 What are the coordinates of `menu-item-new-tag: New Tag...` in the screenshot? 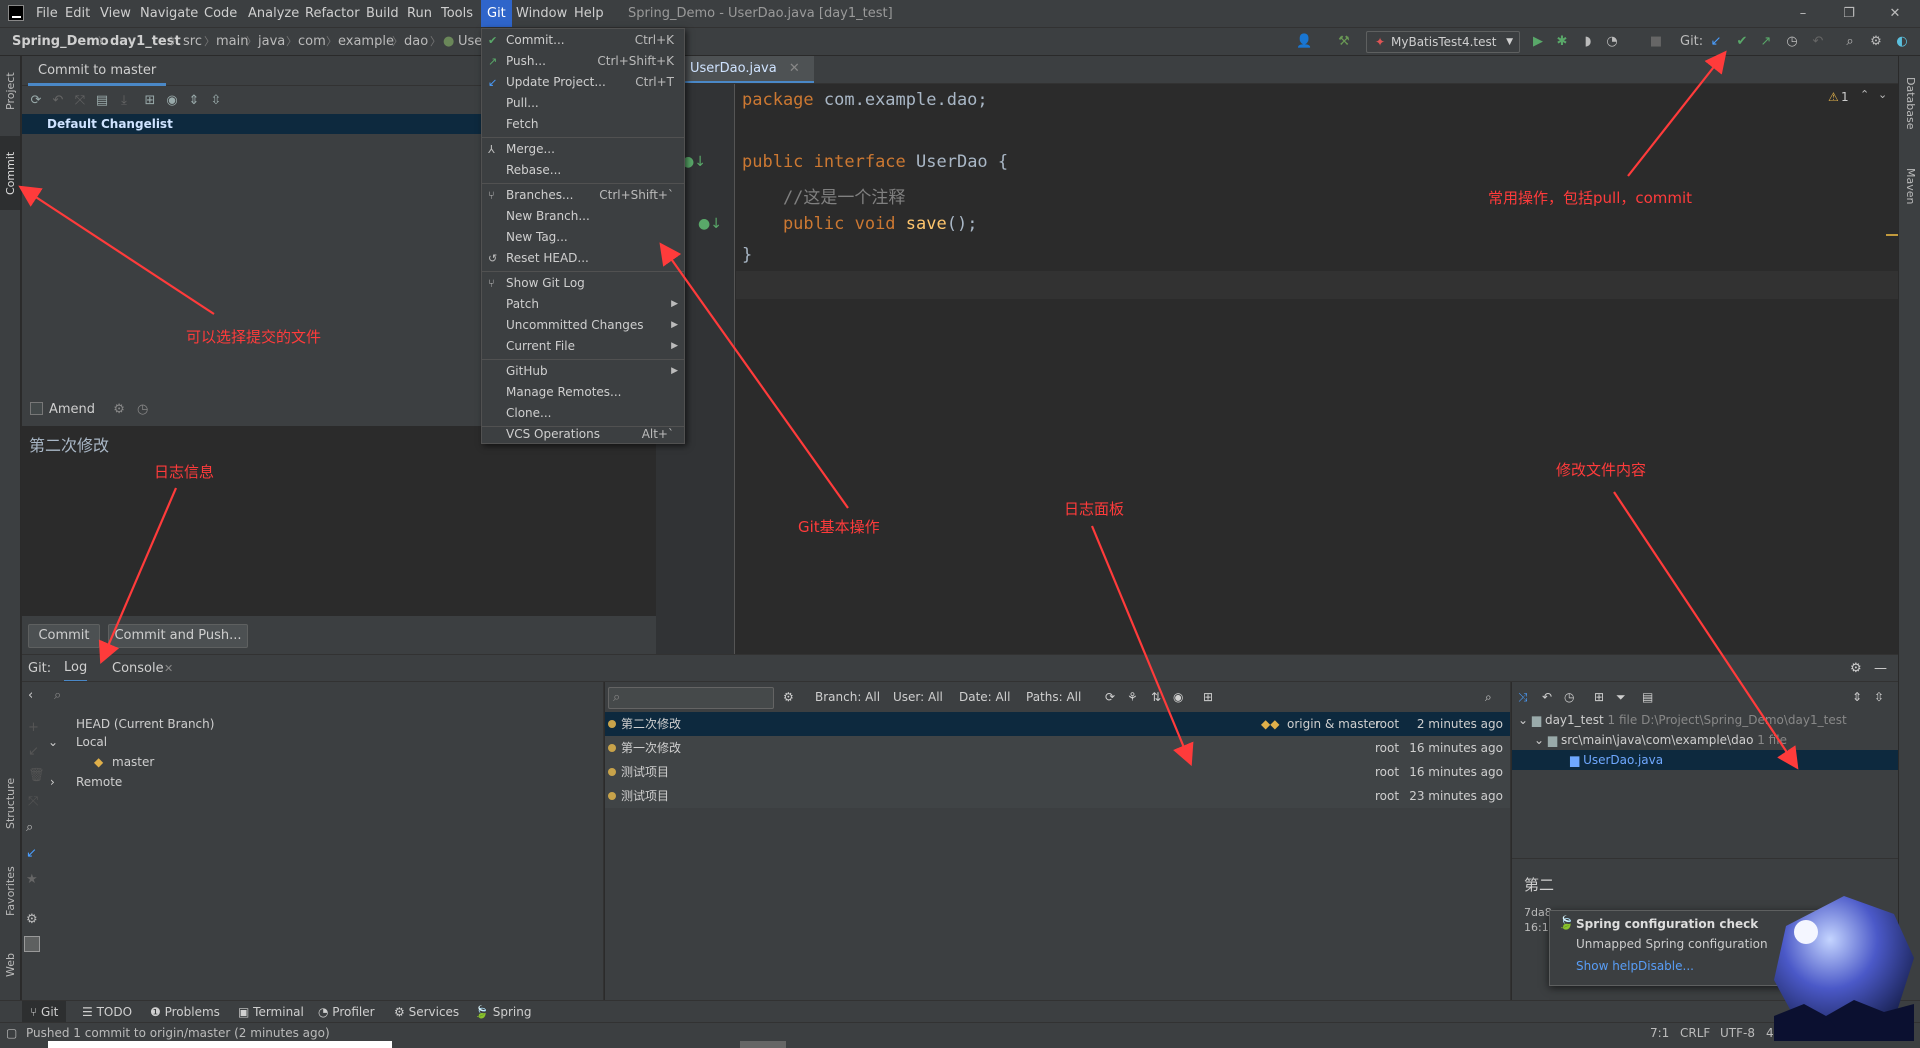 It's located at (583, 237).